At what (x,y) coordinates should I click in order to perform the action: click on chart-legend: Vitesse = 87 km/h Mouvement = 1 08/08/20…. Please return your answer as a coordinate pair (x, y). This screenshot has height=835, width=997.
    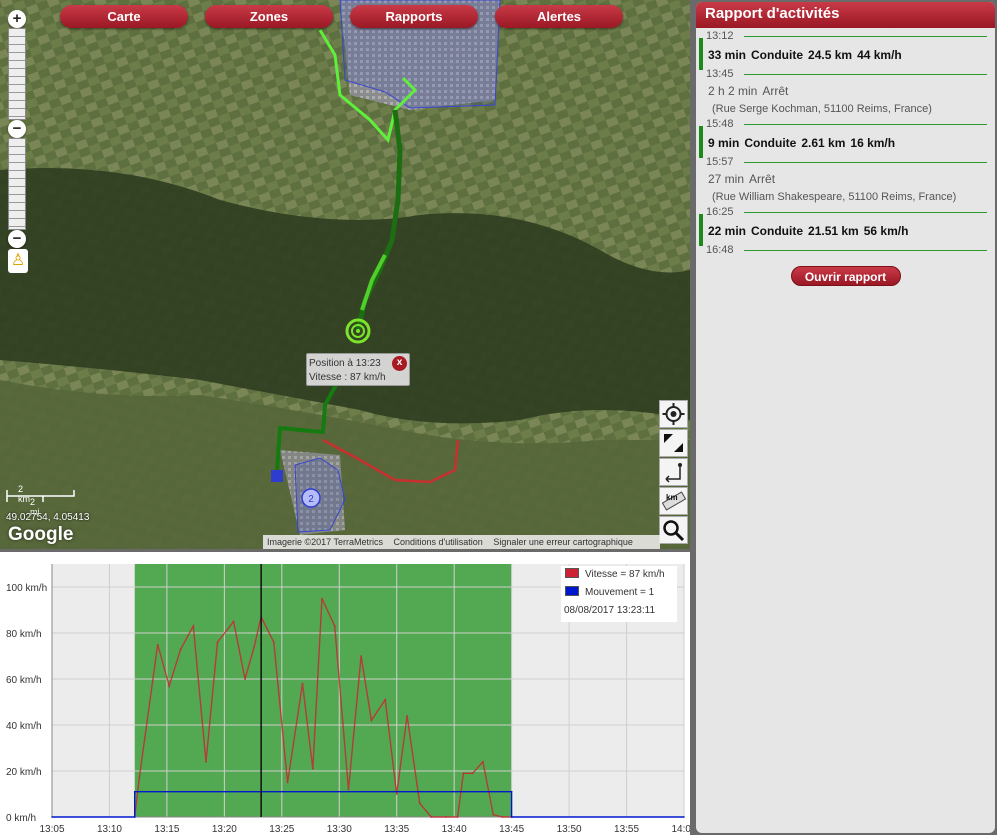
    Looking at the image, I should click on (619, 594).